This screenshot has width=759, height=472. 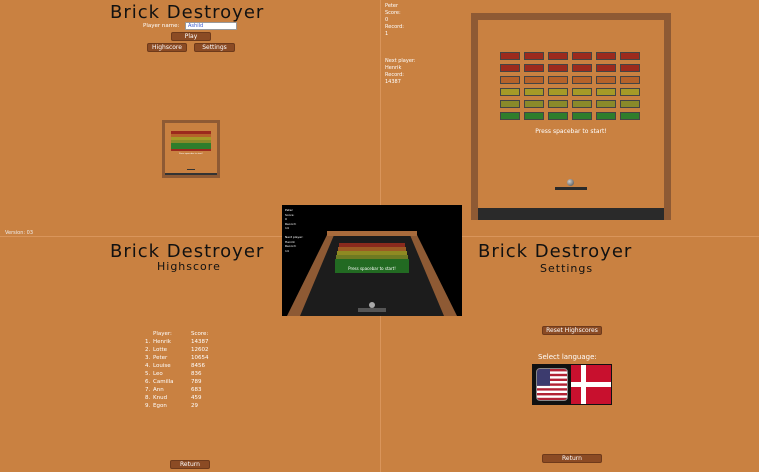 I want to click on settings-subtitle: Settings, so click(x=567, y=268).